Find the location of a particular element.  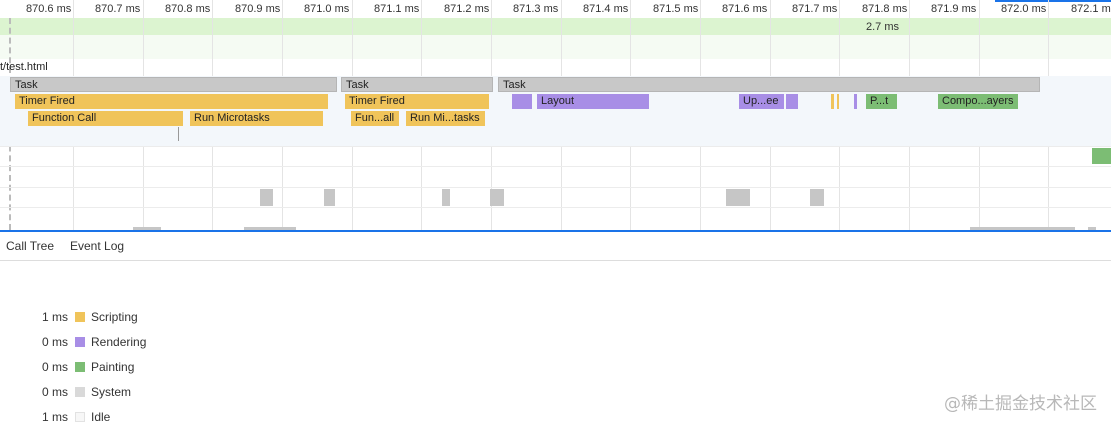

tick-label: 871.7 ms is located at coordinates (815, 9).